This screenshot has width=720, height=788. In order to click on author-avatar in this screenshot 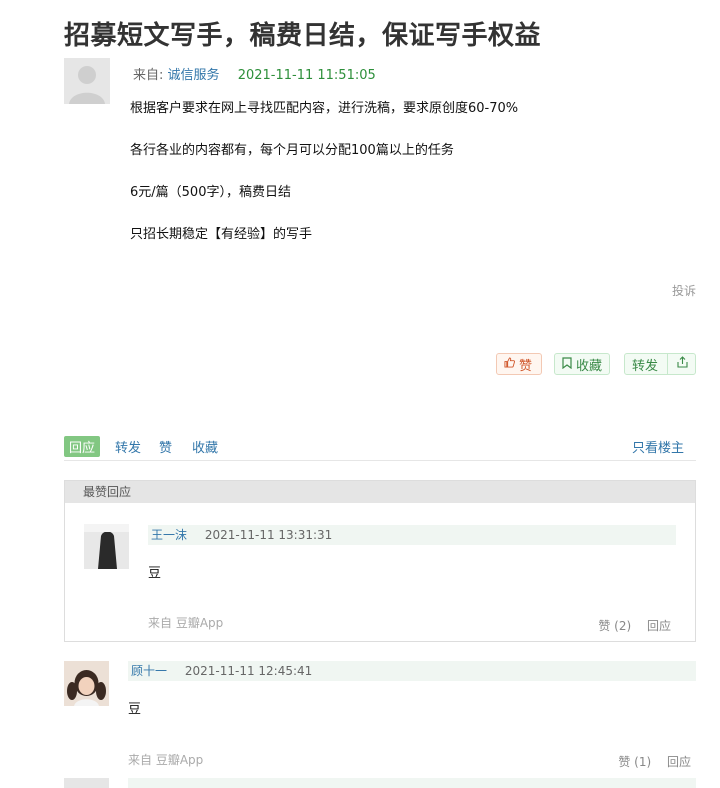, I will do `click(87, 81)`.